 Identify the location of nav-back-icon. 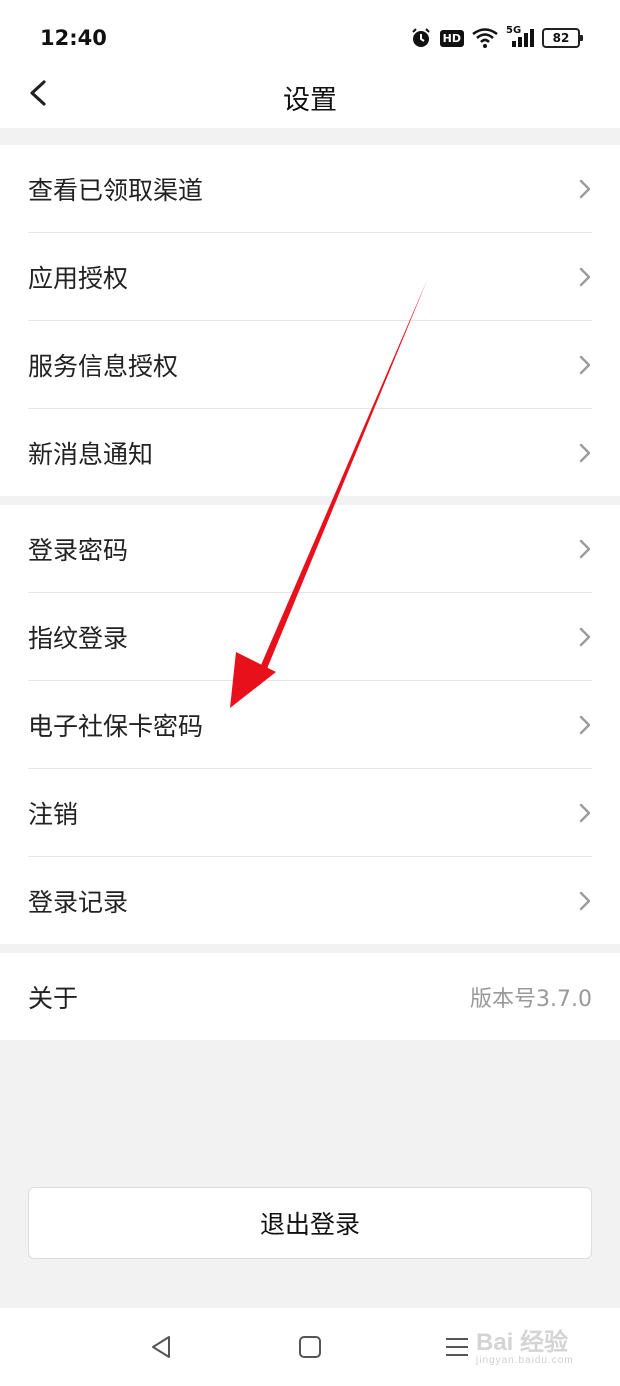
(162, 1347).